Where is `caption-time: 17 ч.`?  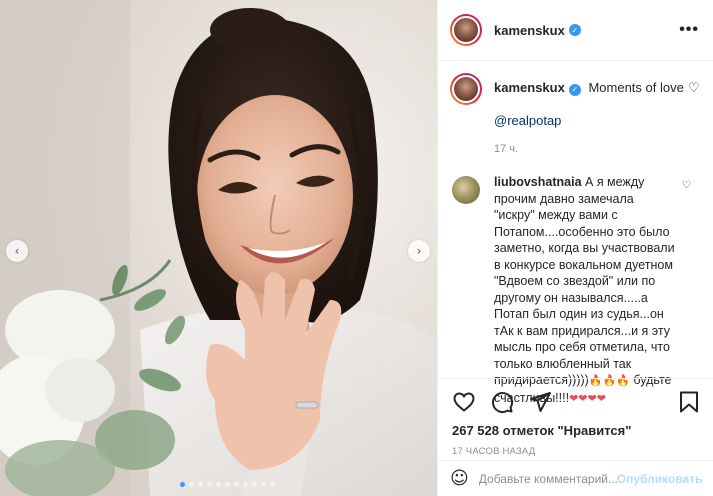
caption-time: 17 ч. is located at coordinates (596, 149).